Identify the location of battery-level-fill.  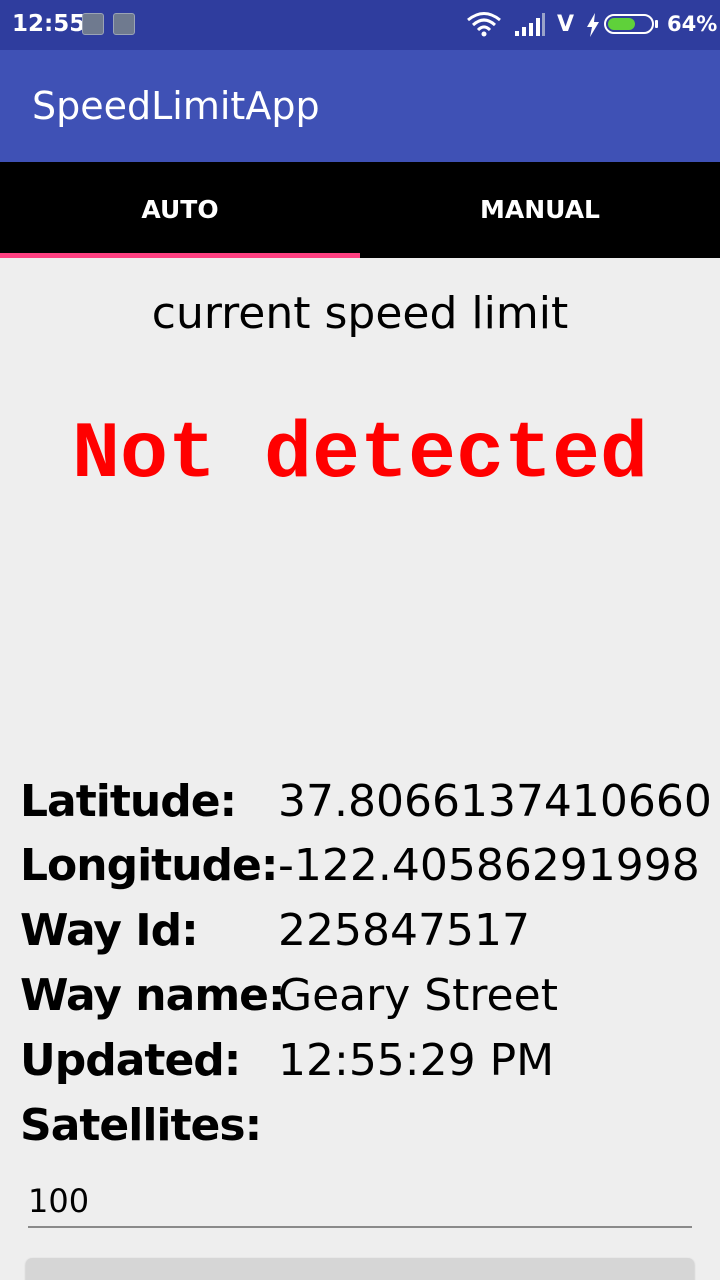
(621, 24).